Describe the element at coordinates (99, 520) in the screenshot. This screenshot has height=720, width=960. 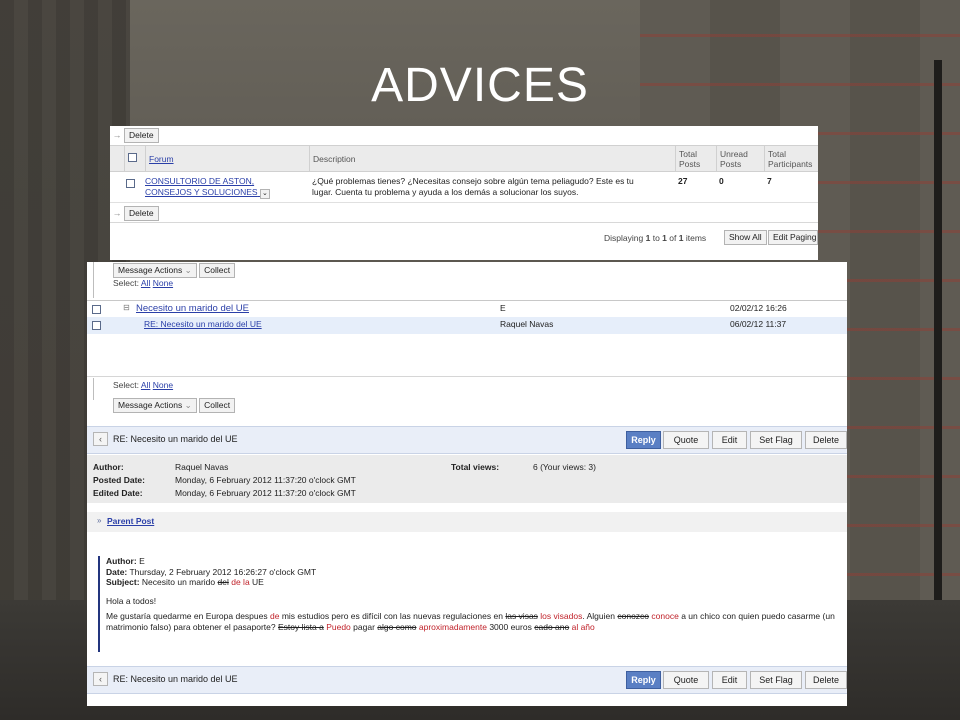
I see `double-chevron-down-icon: »` at that location.